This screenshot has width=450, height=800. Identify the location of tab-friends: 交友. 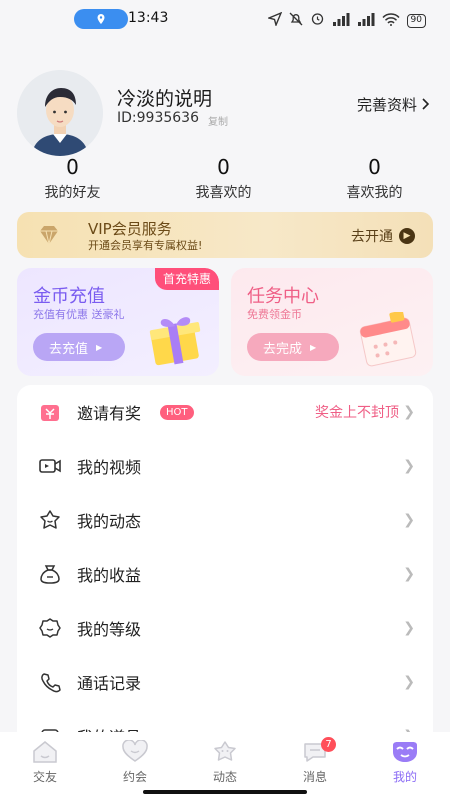
(45, 766).